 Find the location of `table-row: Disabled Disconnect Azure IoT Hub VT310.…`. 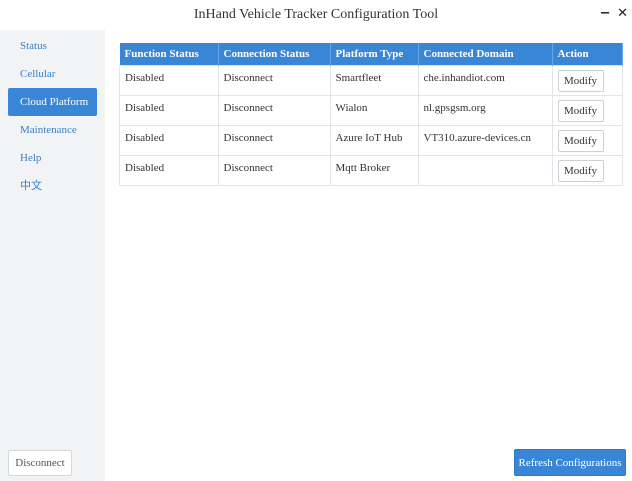

table-row: Disabled Disconnect Azure IoT Hub VT310.… is located at coordinates (371, 140).